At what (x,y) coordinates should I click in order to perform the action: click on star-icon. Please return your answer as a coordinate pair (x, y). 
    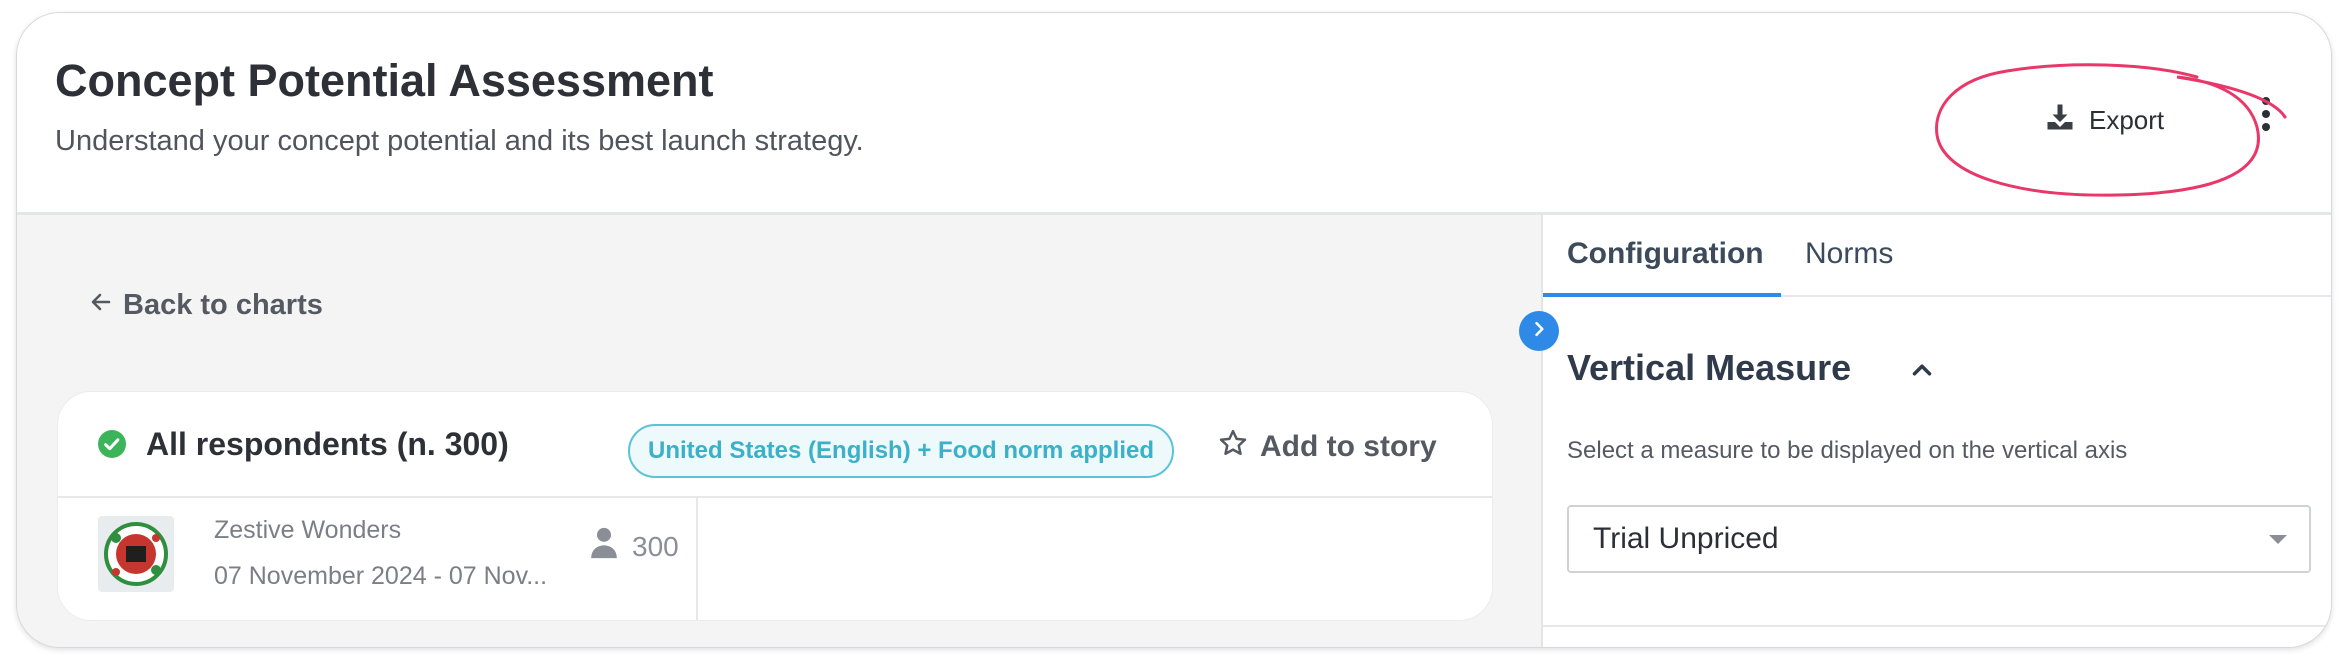
    Looking at the image, I should click on (1233, 447).